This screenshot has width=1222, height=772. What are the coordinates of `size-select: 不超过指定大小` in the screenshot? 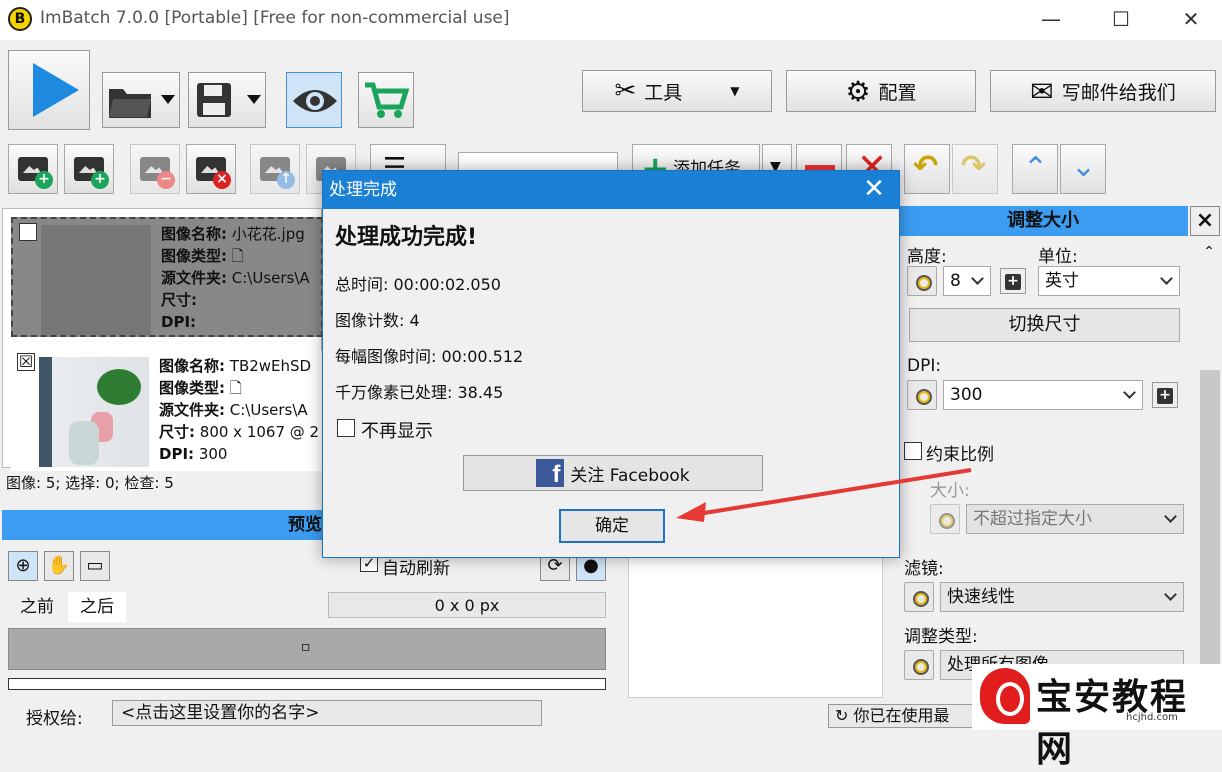 It's located at (1075, 519).